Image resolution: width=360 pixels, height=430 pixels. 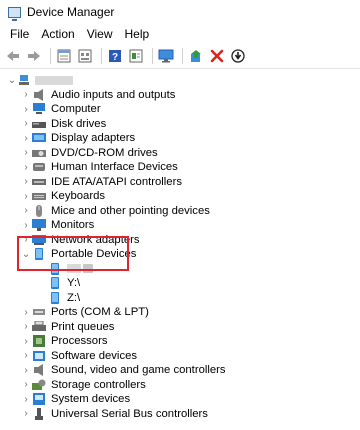 I want to click on tree-category-dvd-drives: › DVD/CD-ROM drives, so click(x=180, y=153).